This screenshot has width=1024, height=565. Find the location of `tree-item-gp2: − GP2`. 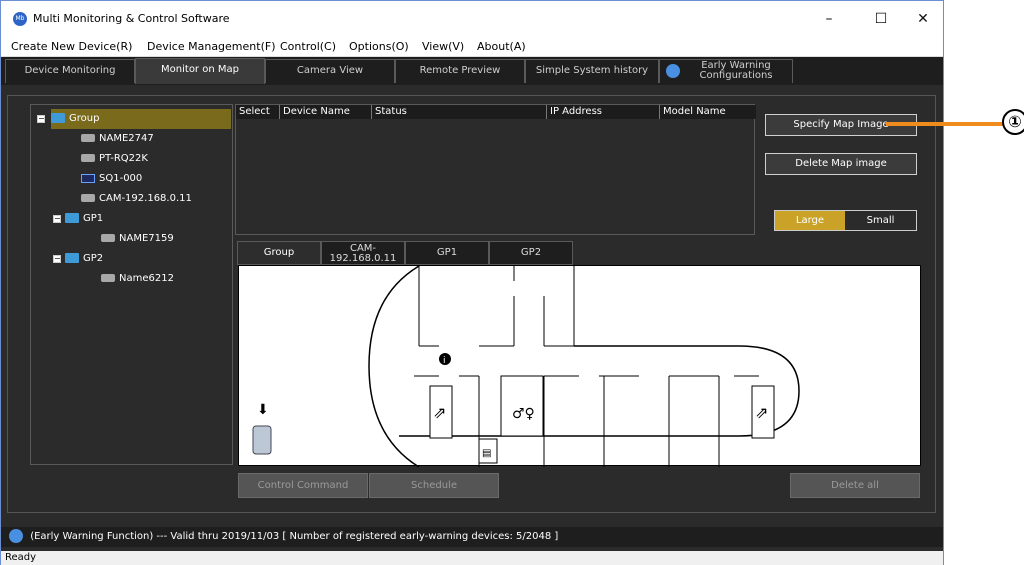

tree-item-gp2: − GP2 is located at coordinates (78, 259).